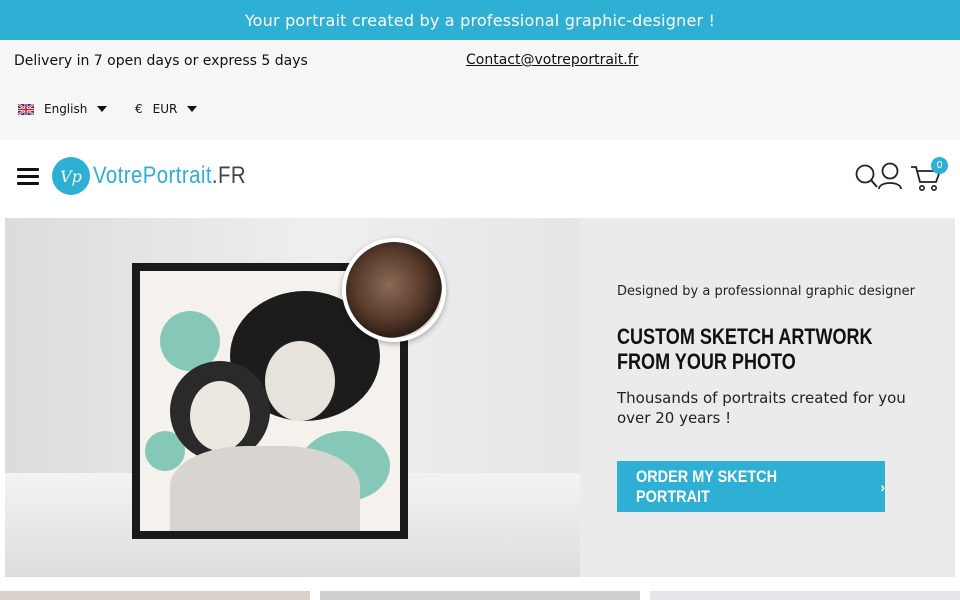 This screenshot has height=600, width=960. I want to click on logo-tld: .FR, so click(229, 175).